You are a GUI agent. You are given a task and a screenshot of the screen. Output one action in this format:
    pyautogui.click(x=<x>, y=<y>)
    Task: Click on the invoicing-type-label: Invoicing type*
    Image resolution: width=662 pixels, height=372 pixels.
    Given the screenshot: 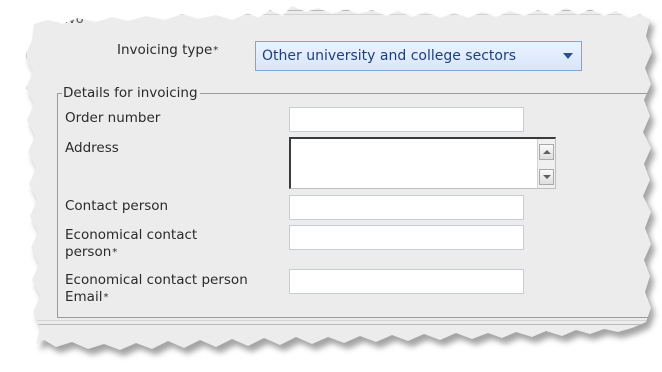 What is the action you would take?
    pyautogui.click(x=167, y=50)
    